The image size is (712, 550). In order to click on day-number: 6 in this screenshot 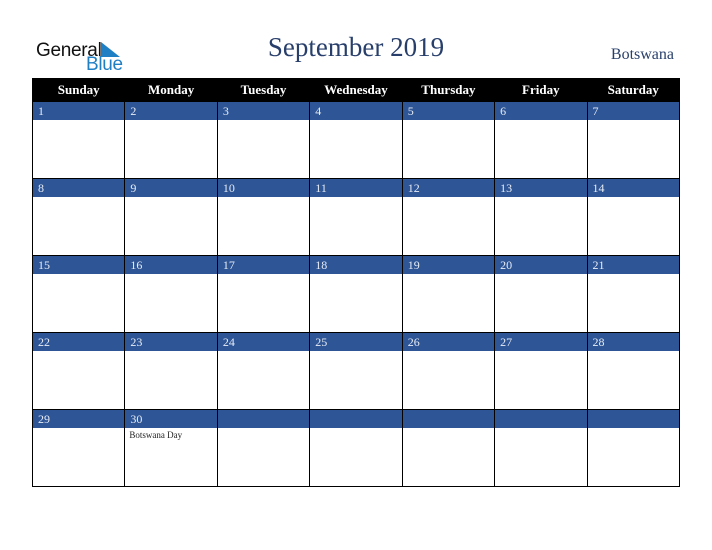, I will do `click(541, 111)`.